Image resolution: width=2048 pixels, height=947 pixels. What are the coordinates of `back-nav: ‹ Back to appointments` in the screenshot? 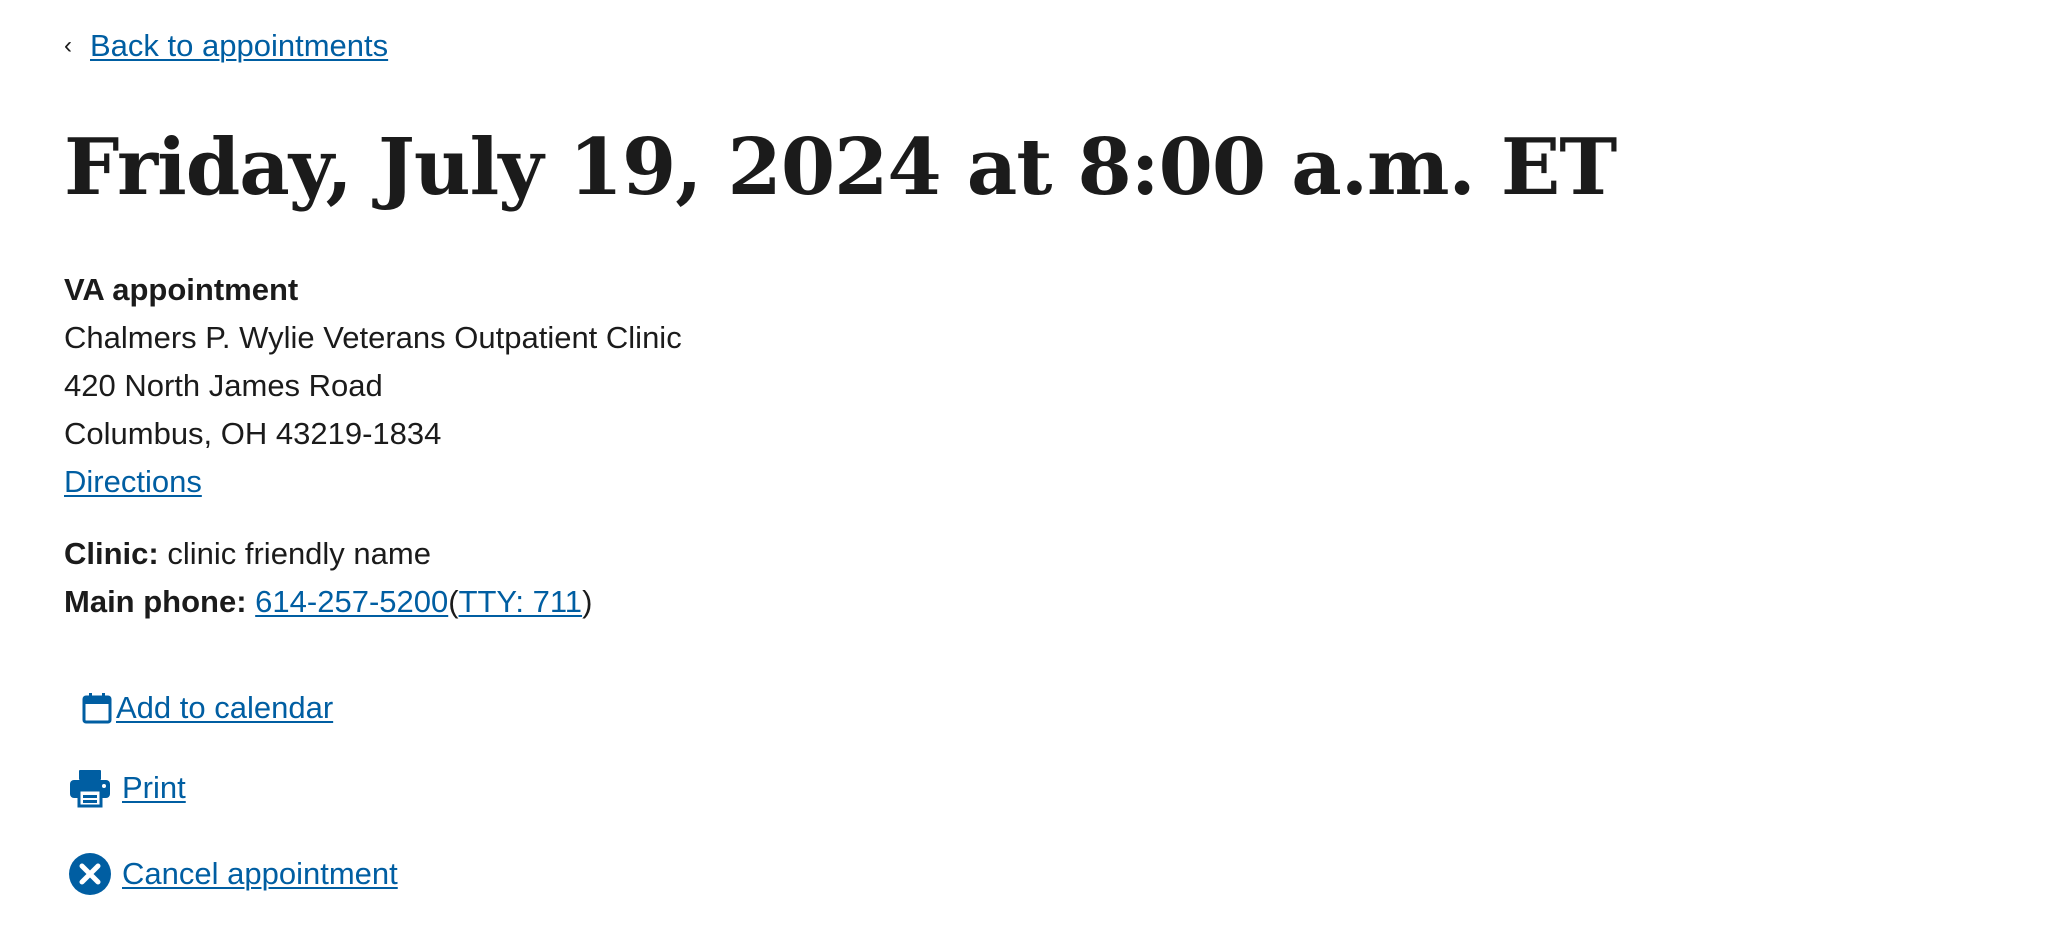 It's located at (226, 46).